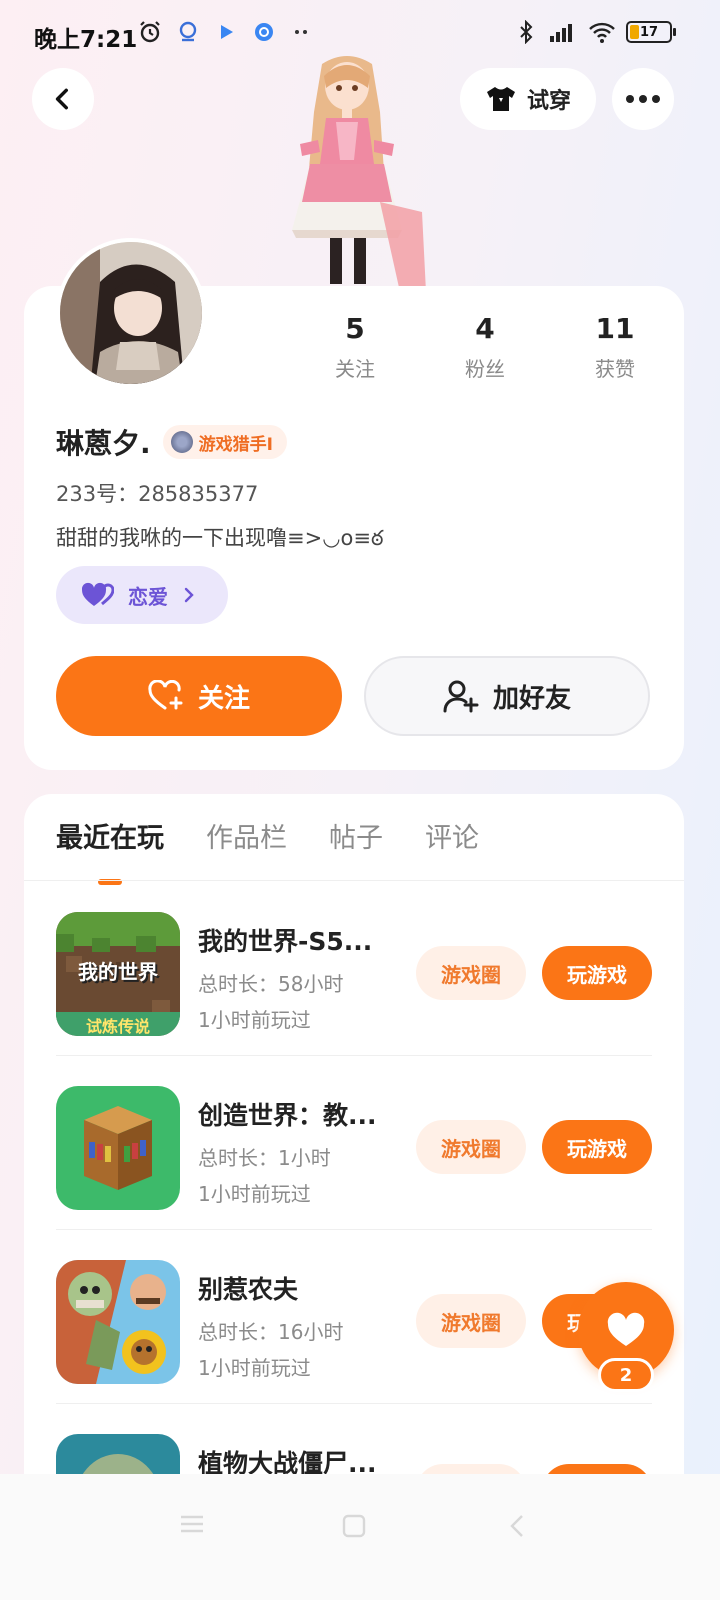 The image size is (720, 1600). I want to click on chevron-right-icon, so click(189, 595).